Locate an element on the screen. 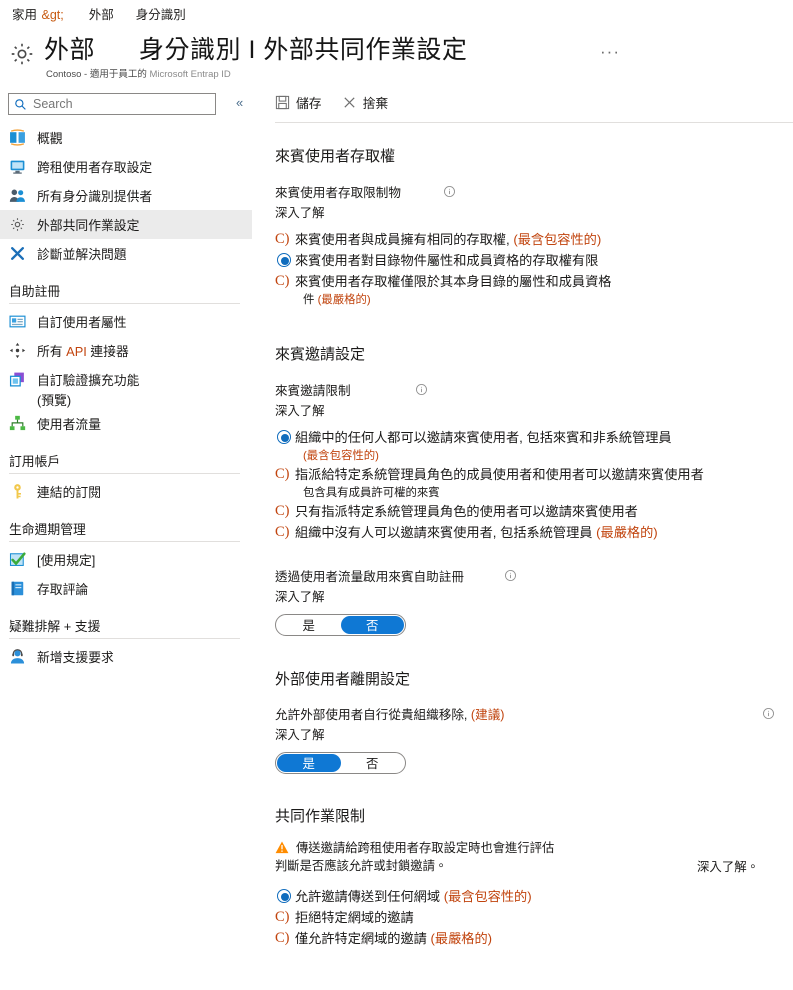 Image resolution: width=793 pixels, height=990 pixels. leave-settings-toggle-yes: 是 is located at coordinates (309, 763).